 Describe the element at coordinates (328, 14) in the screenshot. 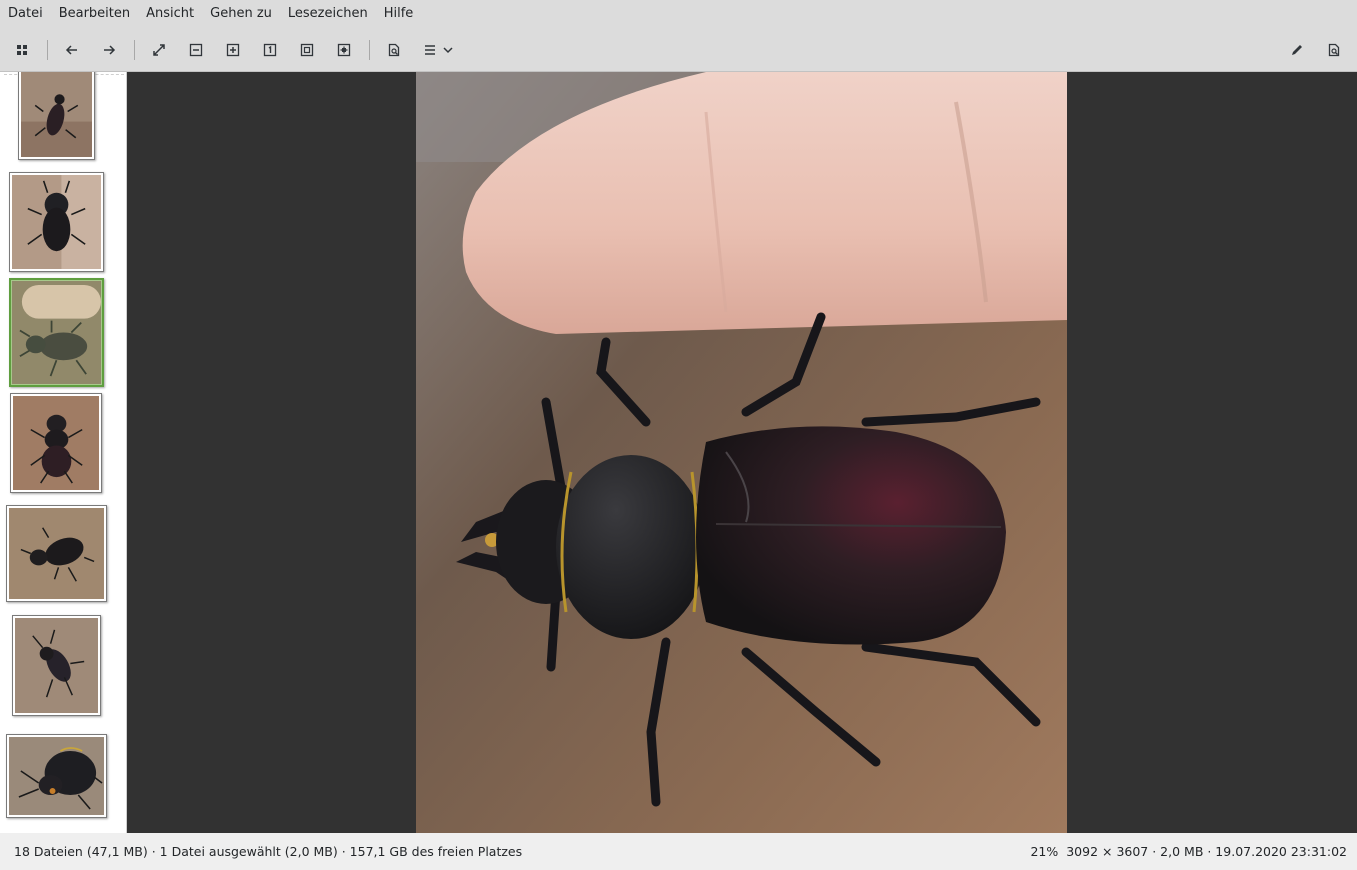

I see `menu-bookmarks: Lesezeichen` at that location.